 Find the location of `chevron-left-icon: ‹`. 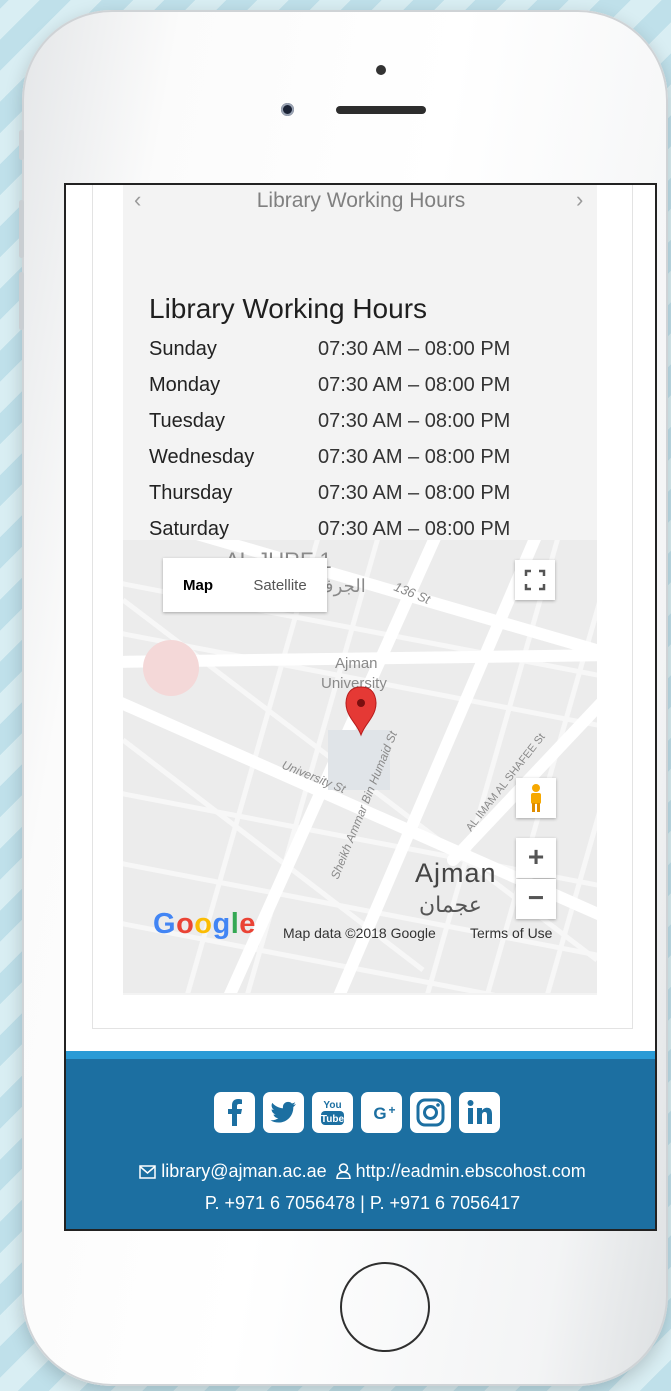

chevron-left-icon: ‹ is located at coordinates (137, 200).